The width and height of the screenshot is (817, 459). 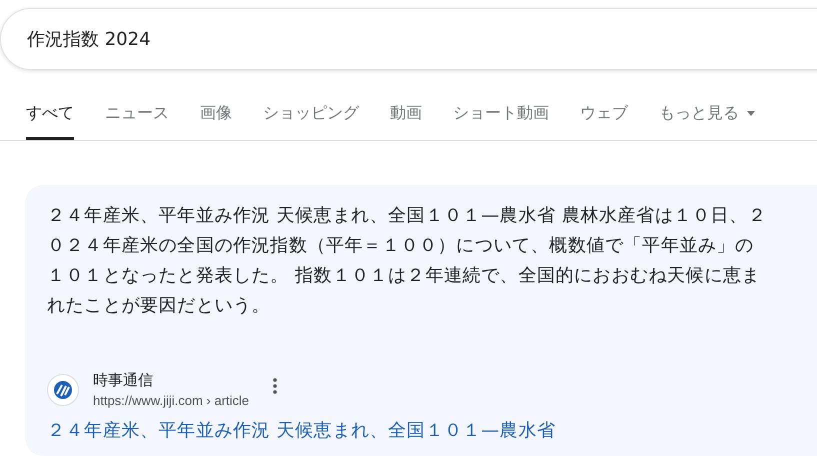 I want to click on caret-icon, so click(x=751, y=113).